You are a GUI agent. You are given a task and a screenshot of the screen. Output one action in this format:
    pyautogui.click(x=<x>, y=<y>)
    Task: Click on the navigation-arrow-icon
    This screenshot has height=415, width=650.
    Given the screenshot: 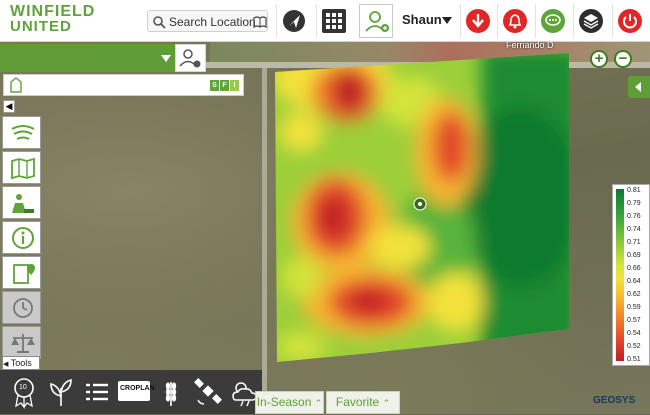 What is the action you would take?
    pyautogui.click(x=294, y=21)
    